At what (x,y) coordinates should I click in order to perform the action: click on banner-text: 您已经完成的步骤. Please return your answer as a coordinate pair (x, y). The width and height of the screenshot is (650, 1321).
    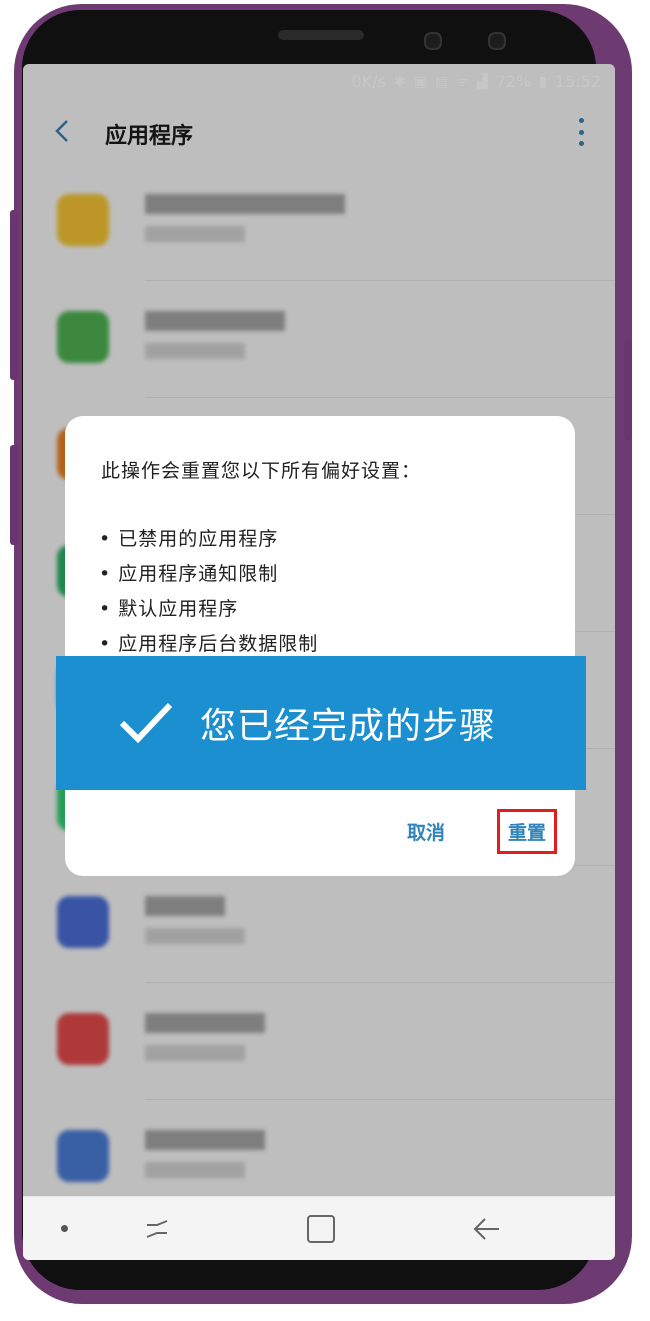
    Looking at the image, I should click on (348, 726).